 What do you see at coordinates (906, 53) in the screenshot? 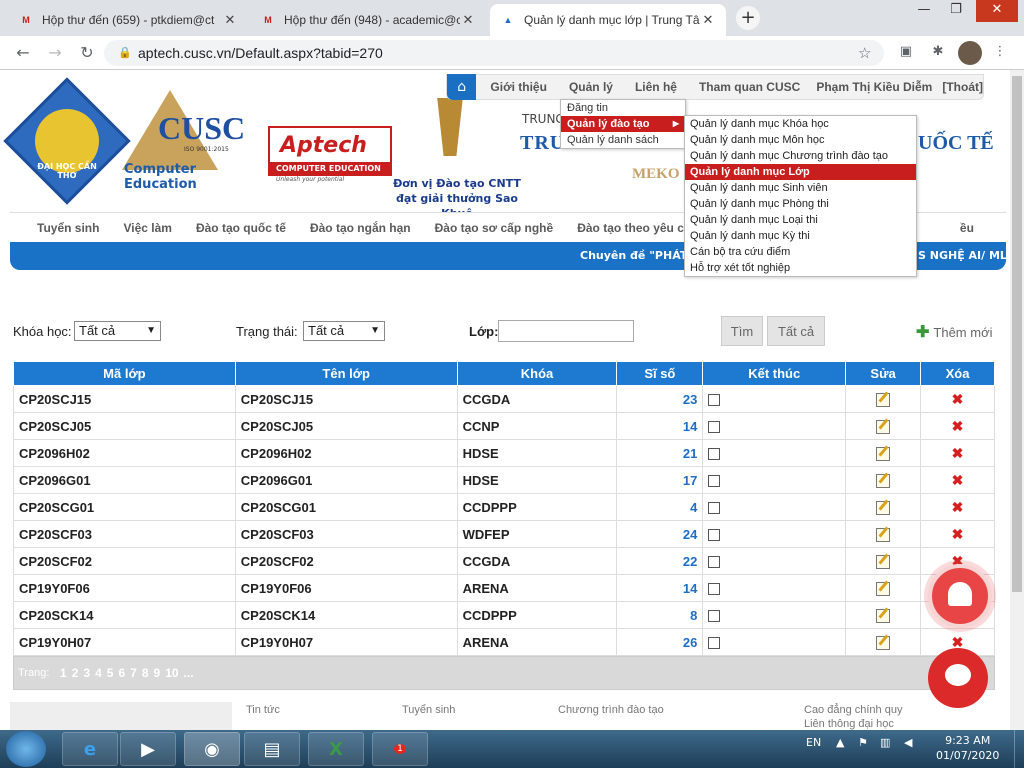
I see `cast-icon: ▣` at bounding box center [906, 53].